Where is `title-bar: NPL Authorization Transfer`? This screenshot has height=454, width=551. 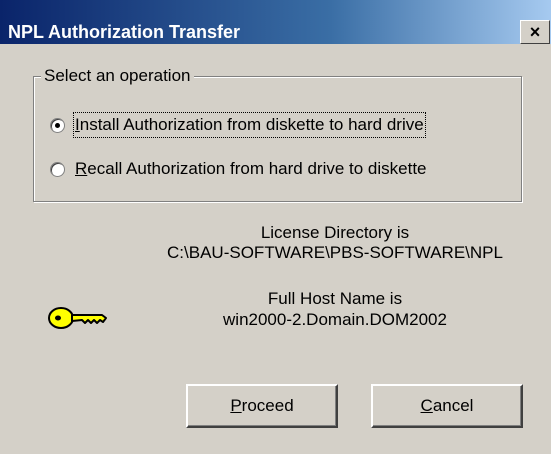
title-bar: NPL Authorization Transfer is located at coordinates (275, 22).